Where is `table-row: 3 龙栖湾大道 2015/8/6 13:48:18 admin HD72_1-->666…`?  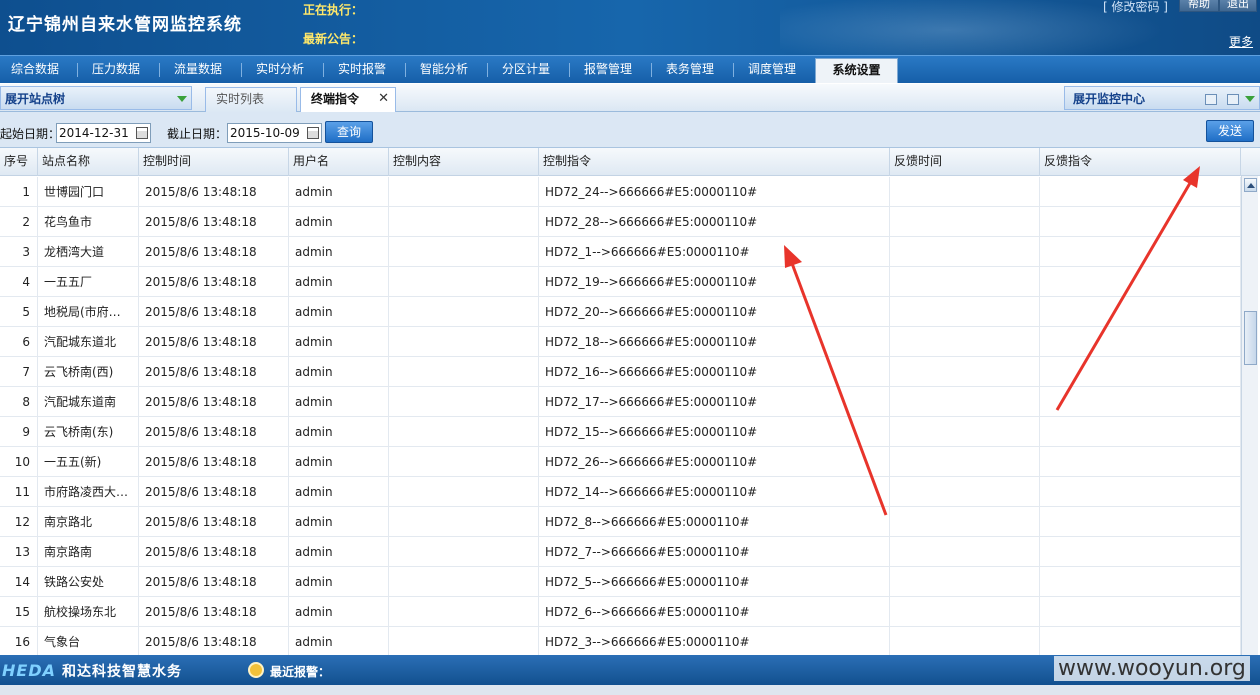
table-row: 3 龙栖湾大道 2015/8/6 13:48:18 admin HD72_1-->666… is located at coordinates (620, 252).